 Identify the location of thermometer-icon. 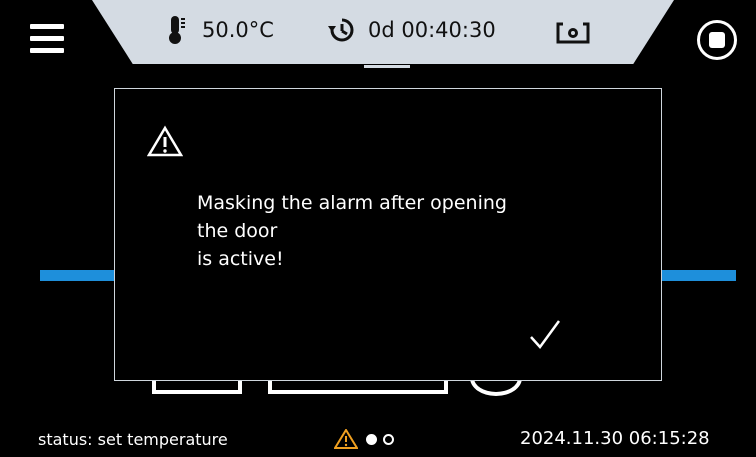
(177, 30).